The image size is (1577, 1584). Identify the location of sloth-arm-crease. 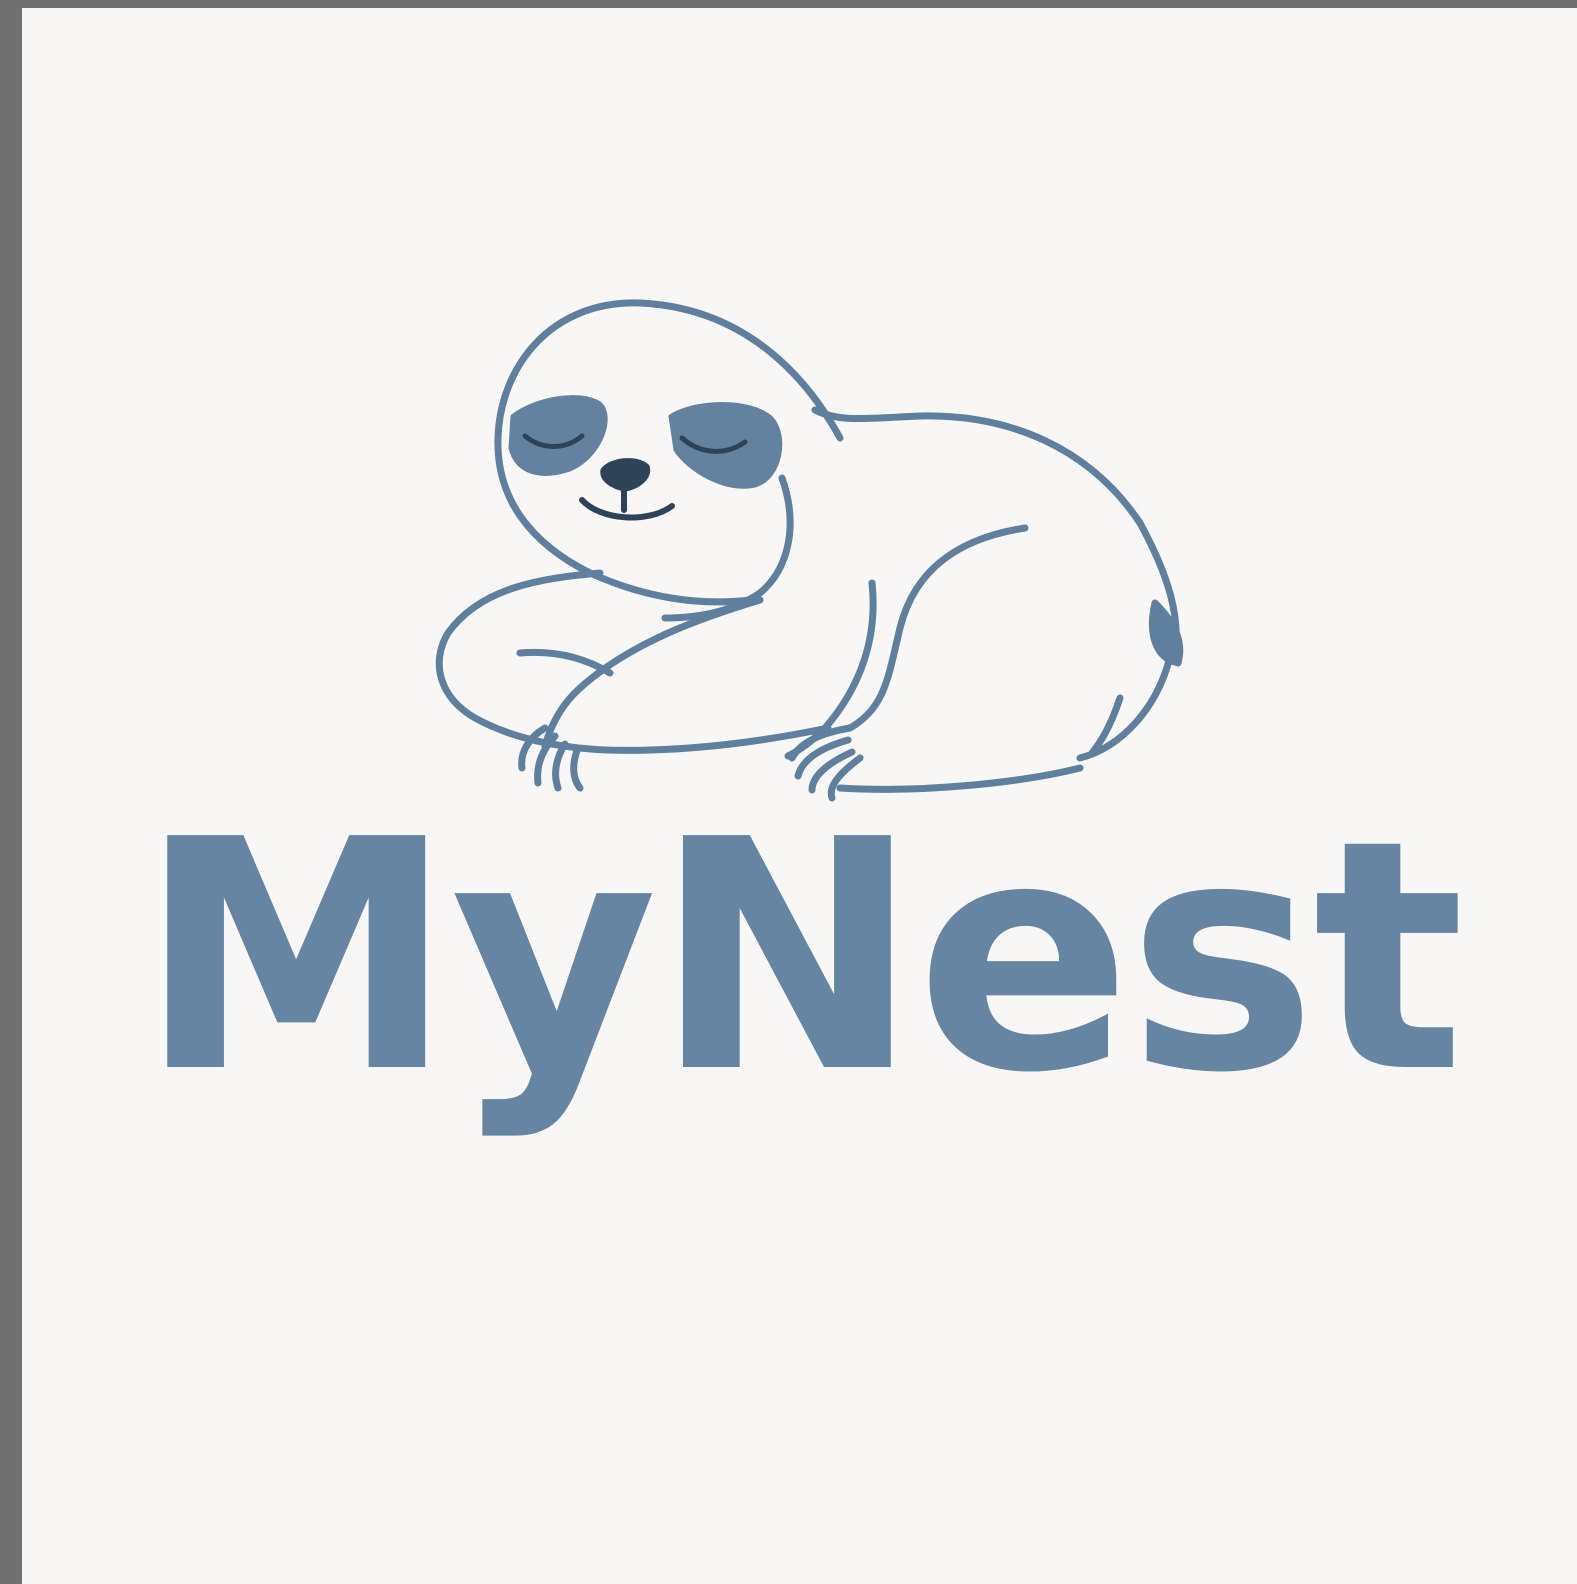
(565, 662).